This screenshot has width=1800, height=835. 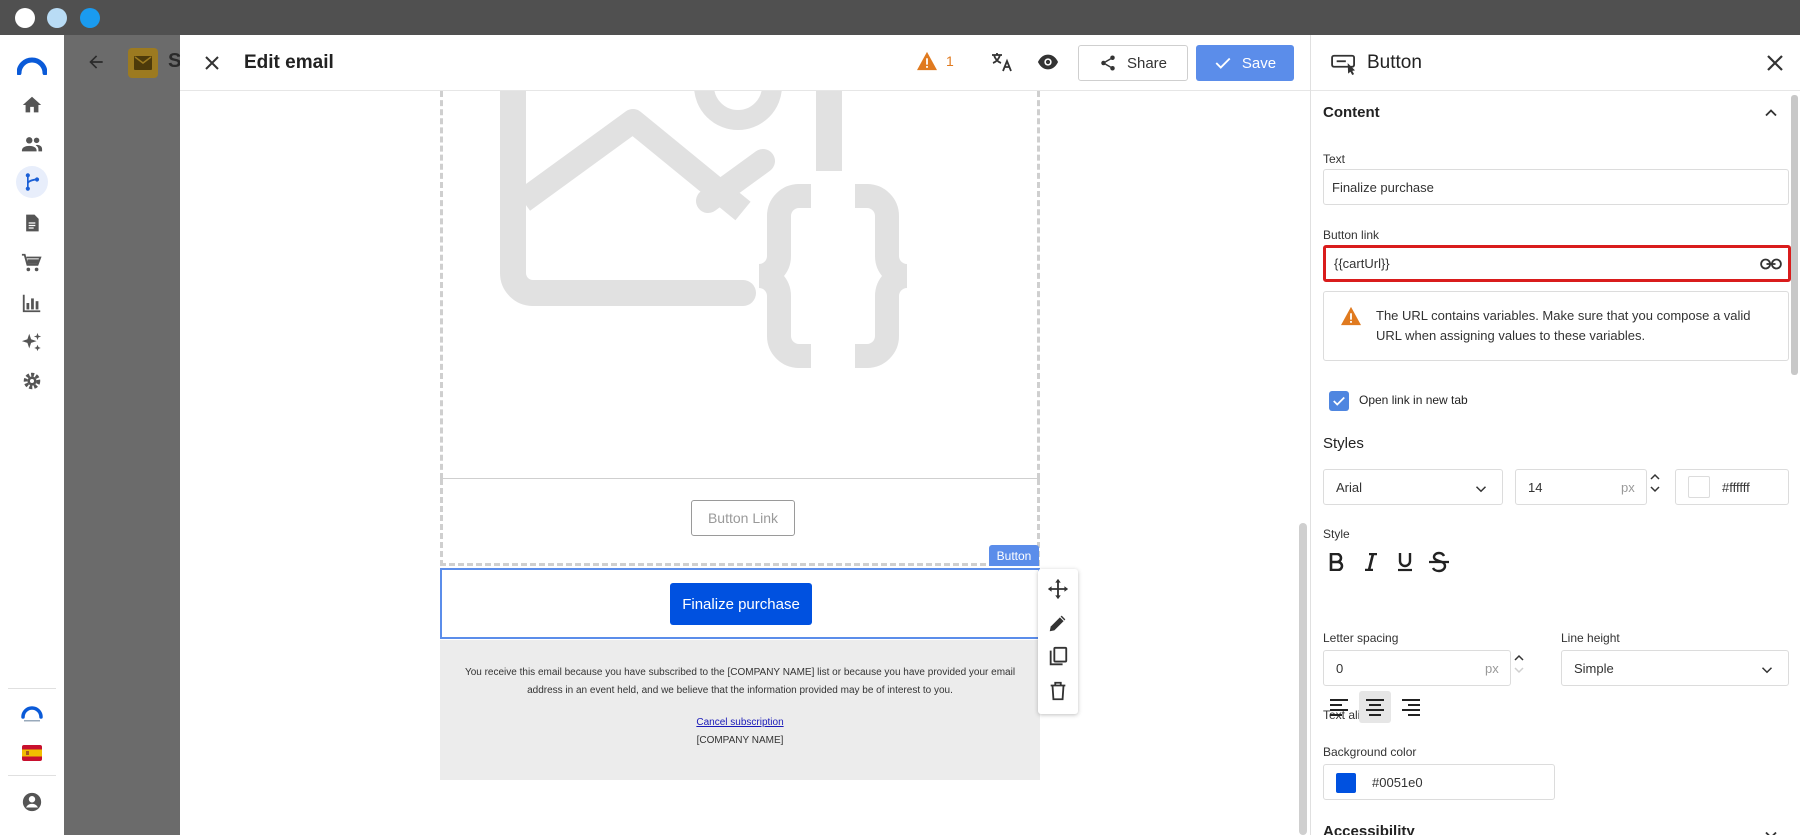 What do you see at coordinates (1058, 691) in the screenshot?
I see `delete-icon` at bounding box center [1058, 691].